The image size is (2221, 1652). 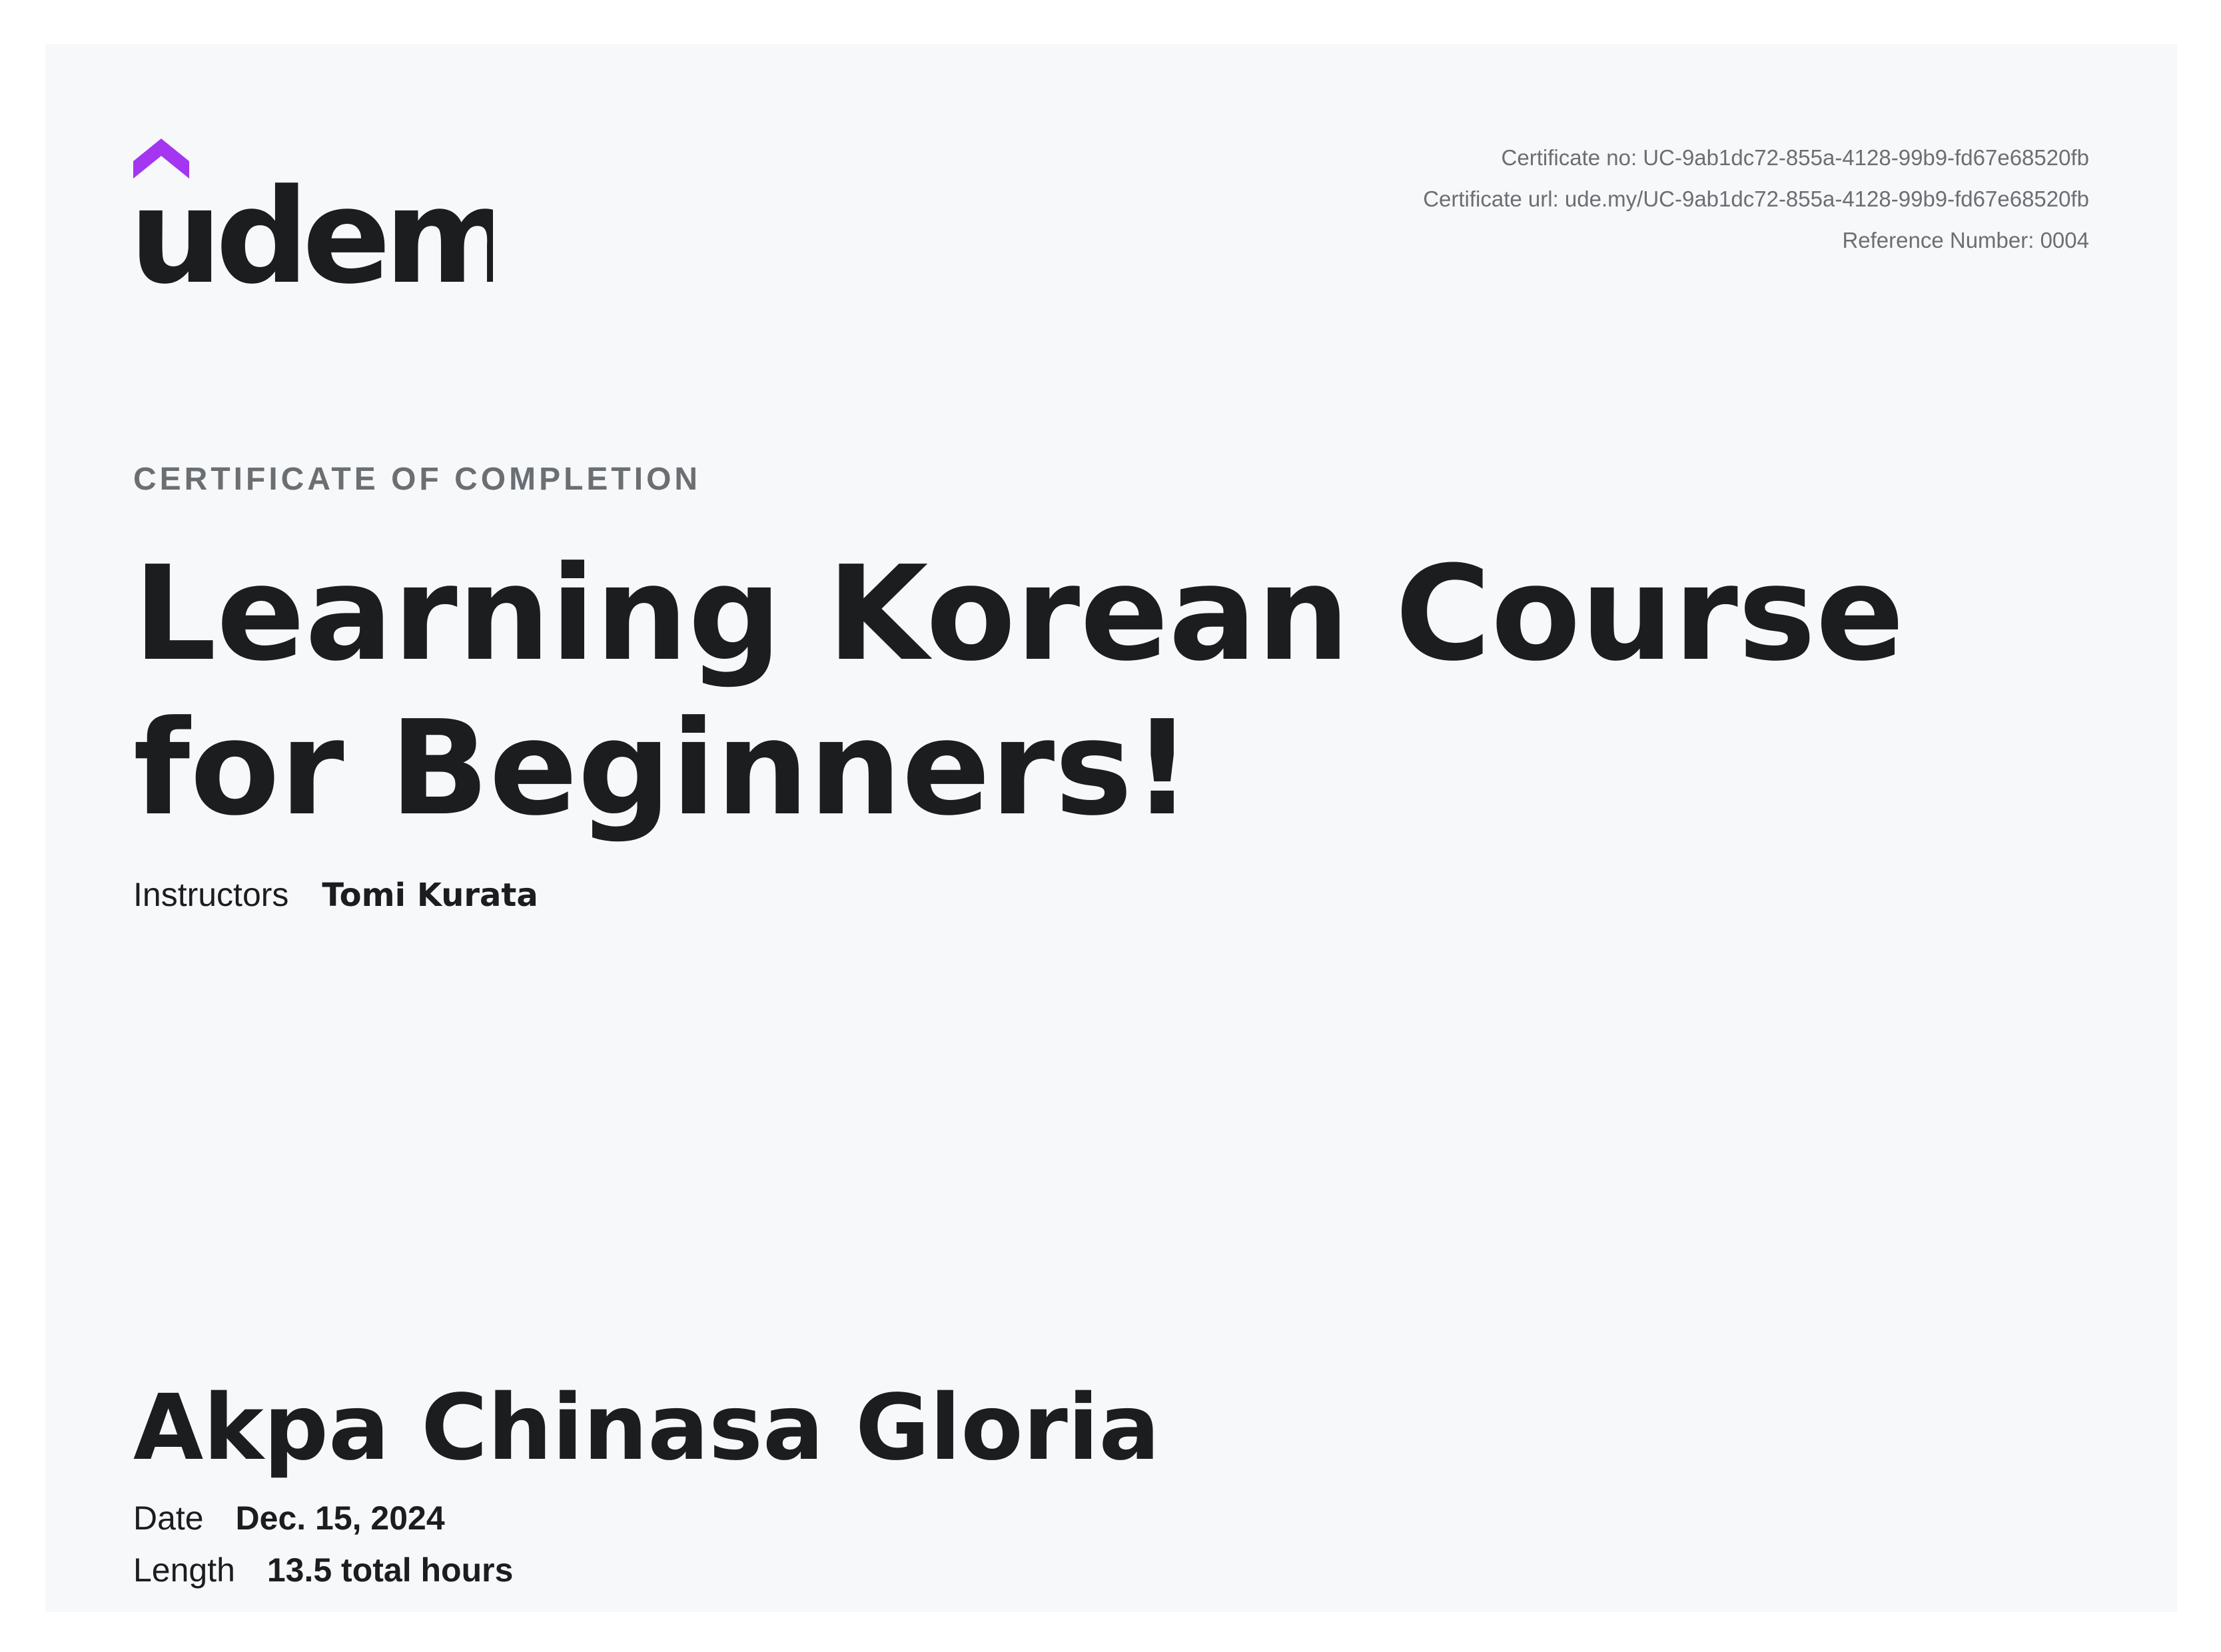 What do you see at coordinates (390, 1570) in the screenshot?
I see `length-value: 13.5 total hours` at bounding box center [390, 1570].